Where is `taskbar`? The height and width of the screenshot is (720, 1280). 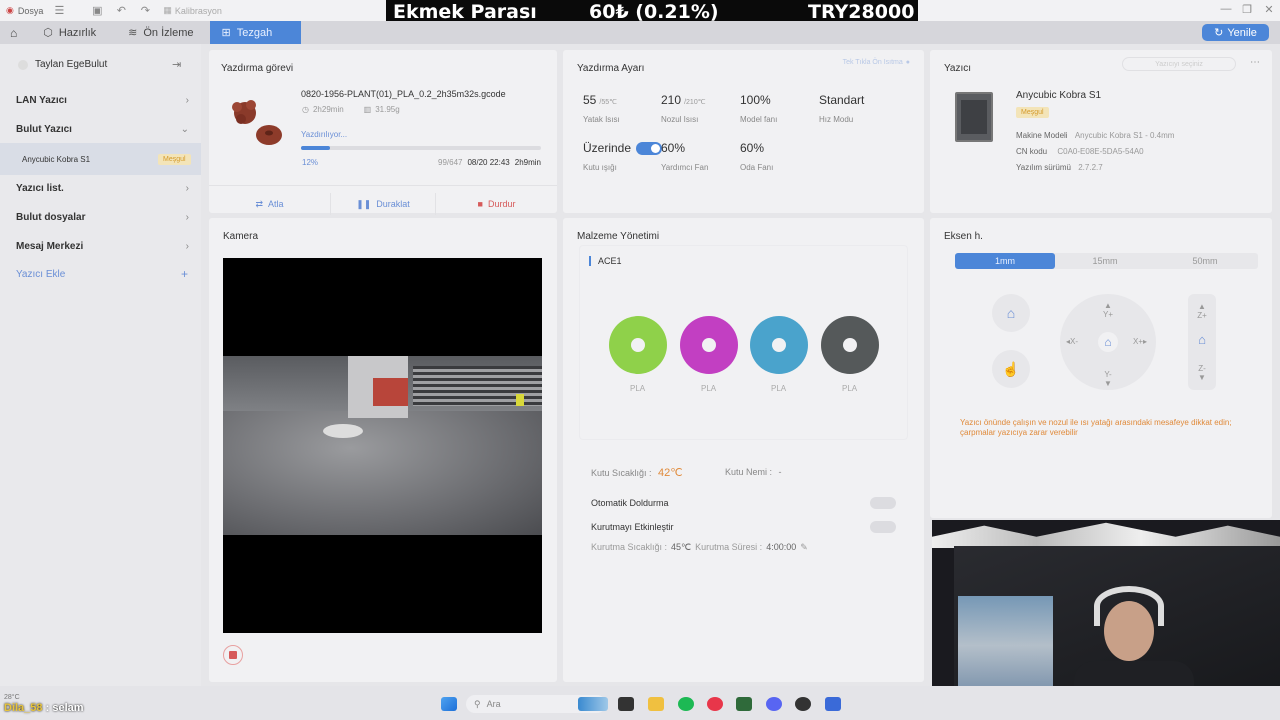
taskbar is located at coordinates (640, 703).